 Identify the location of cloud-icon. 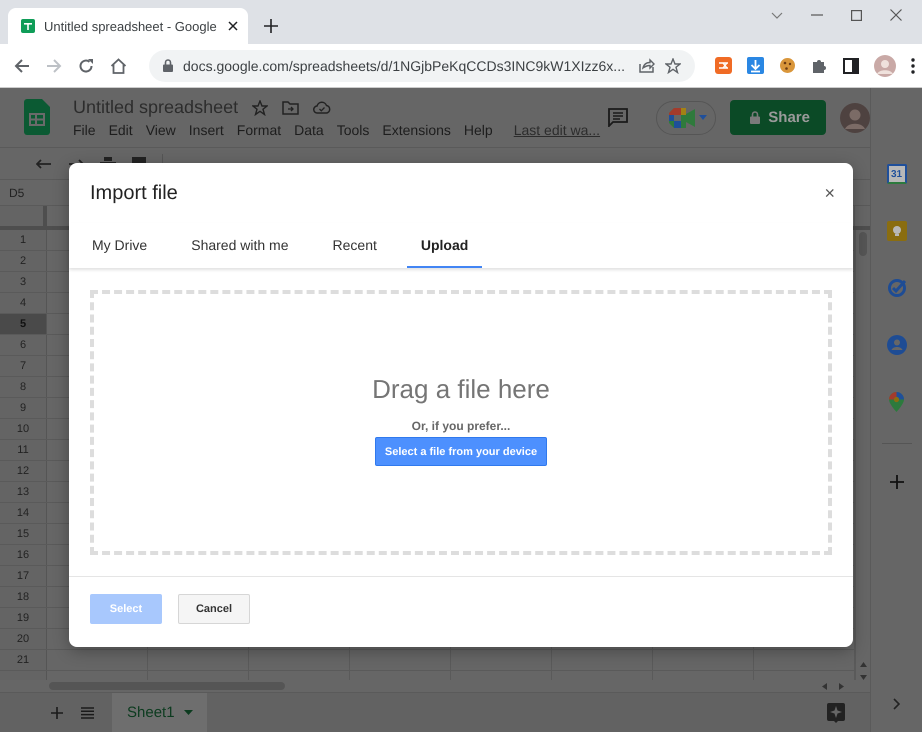
(322, 107).